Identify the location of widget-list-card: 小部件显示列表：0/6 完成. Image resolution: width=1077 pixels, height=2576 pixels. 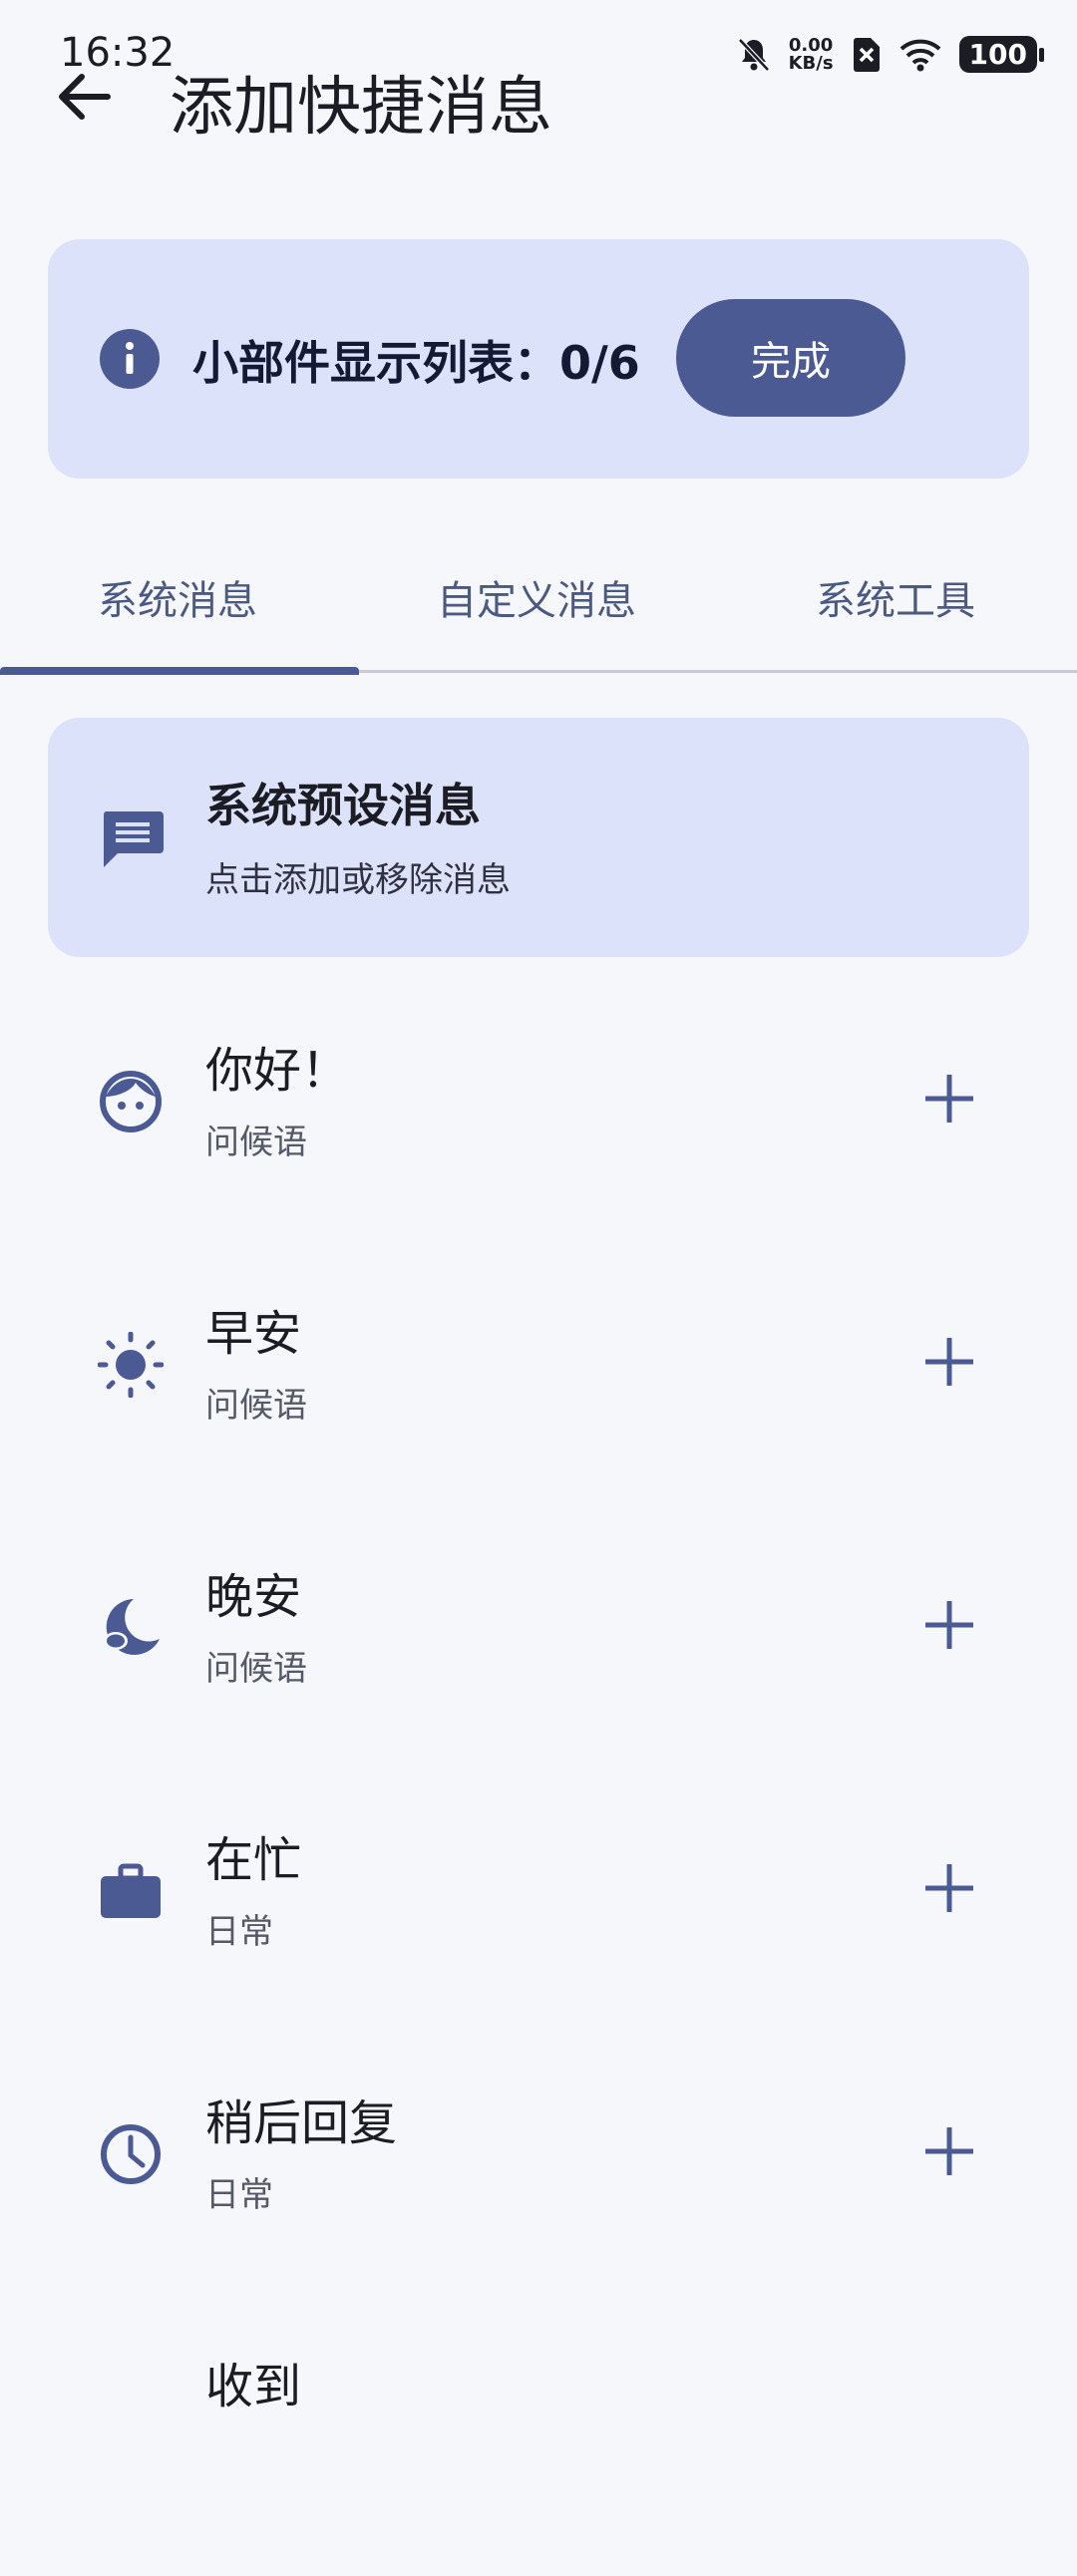
(538, 359).